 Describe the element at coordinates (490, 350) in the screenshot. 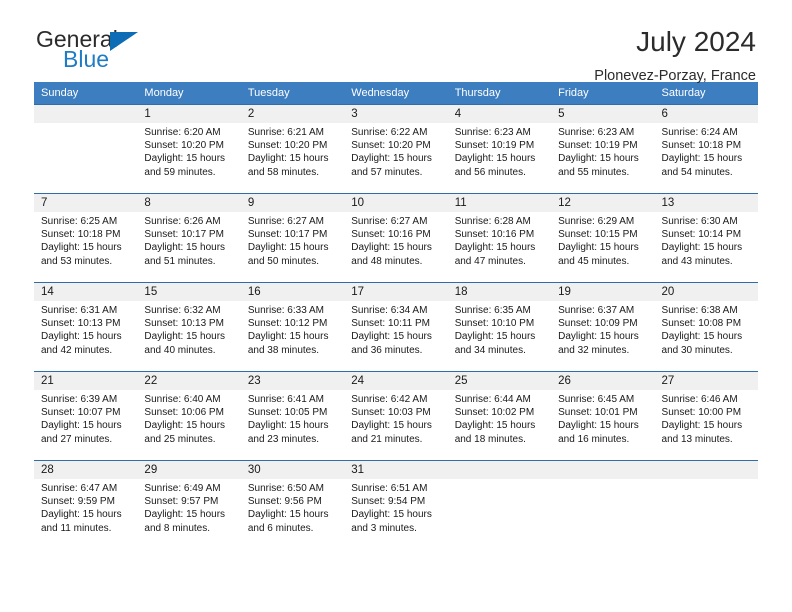

I see `daylight-text-line2: and 34 minutes.` at that location.